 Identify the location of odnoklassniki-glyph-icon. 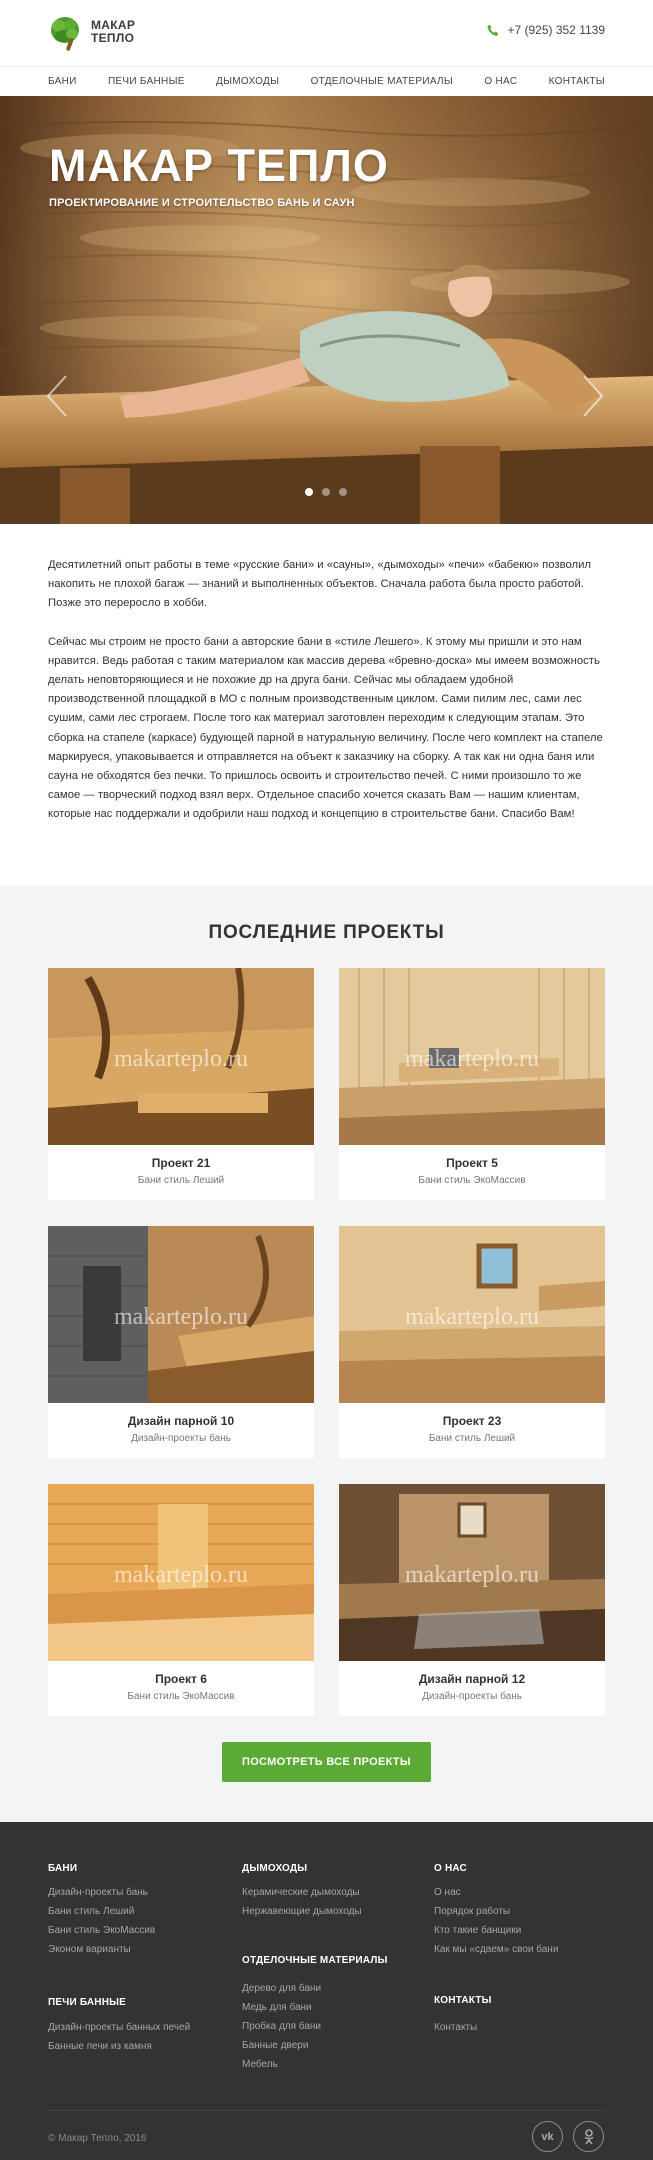
(588, 2136).